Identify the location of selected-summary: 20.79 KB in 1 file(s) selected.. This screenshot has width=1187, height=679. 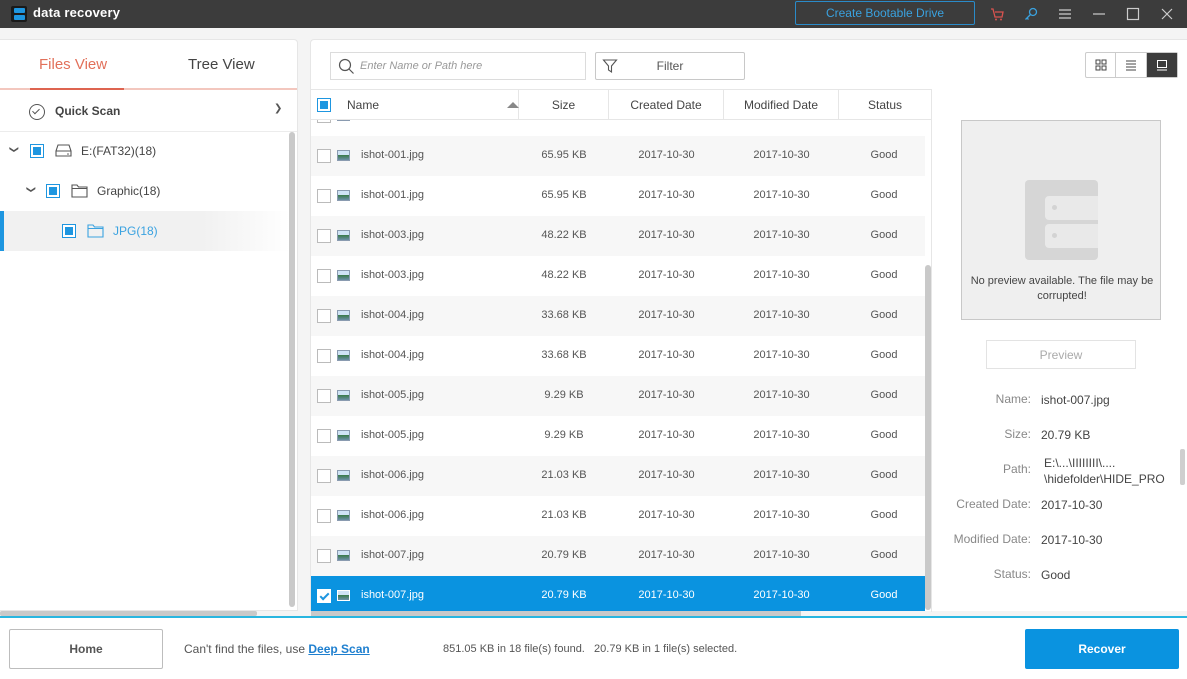
(666, 649).